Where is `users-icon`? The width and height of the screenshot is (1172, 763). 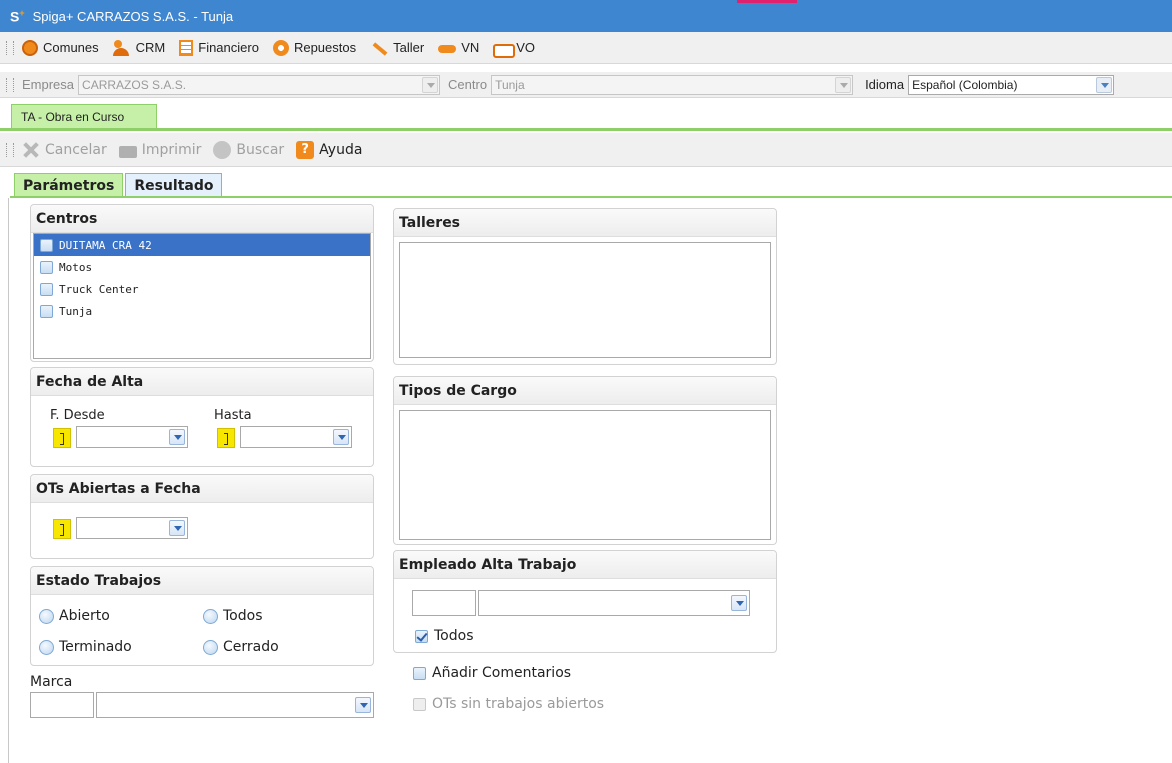 users-icon is located at coordinates (121, 47).